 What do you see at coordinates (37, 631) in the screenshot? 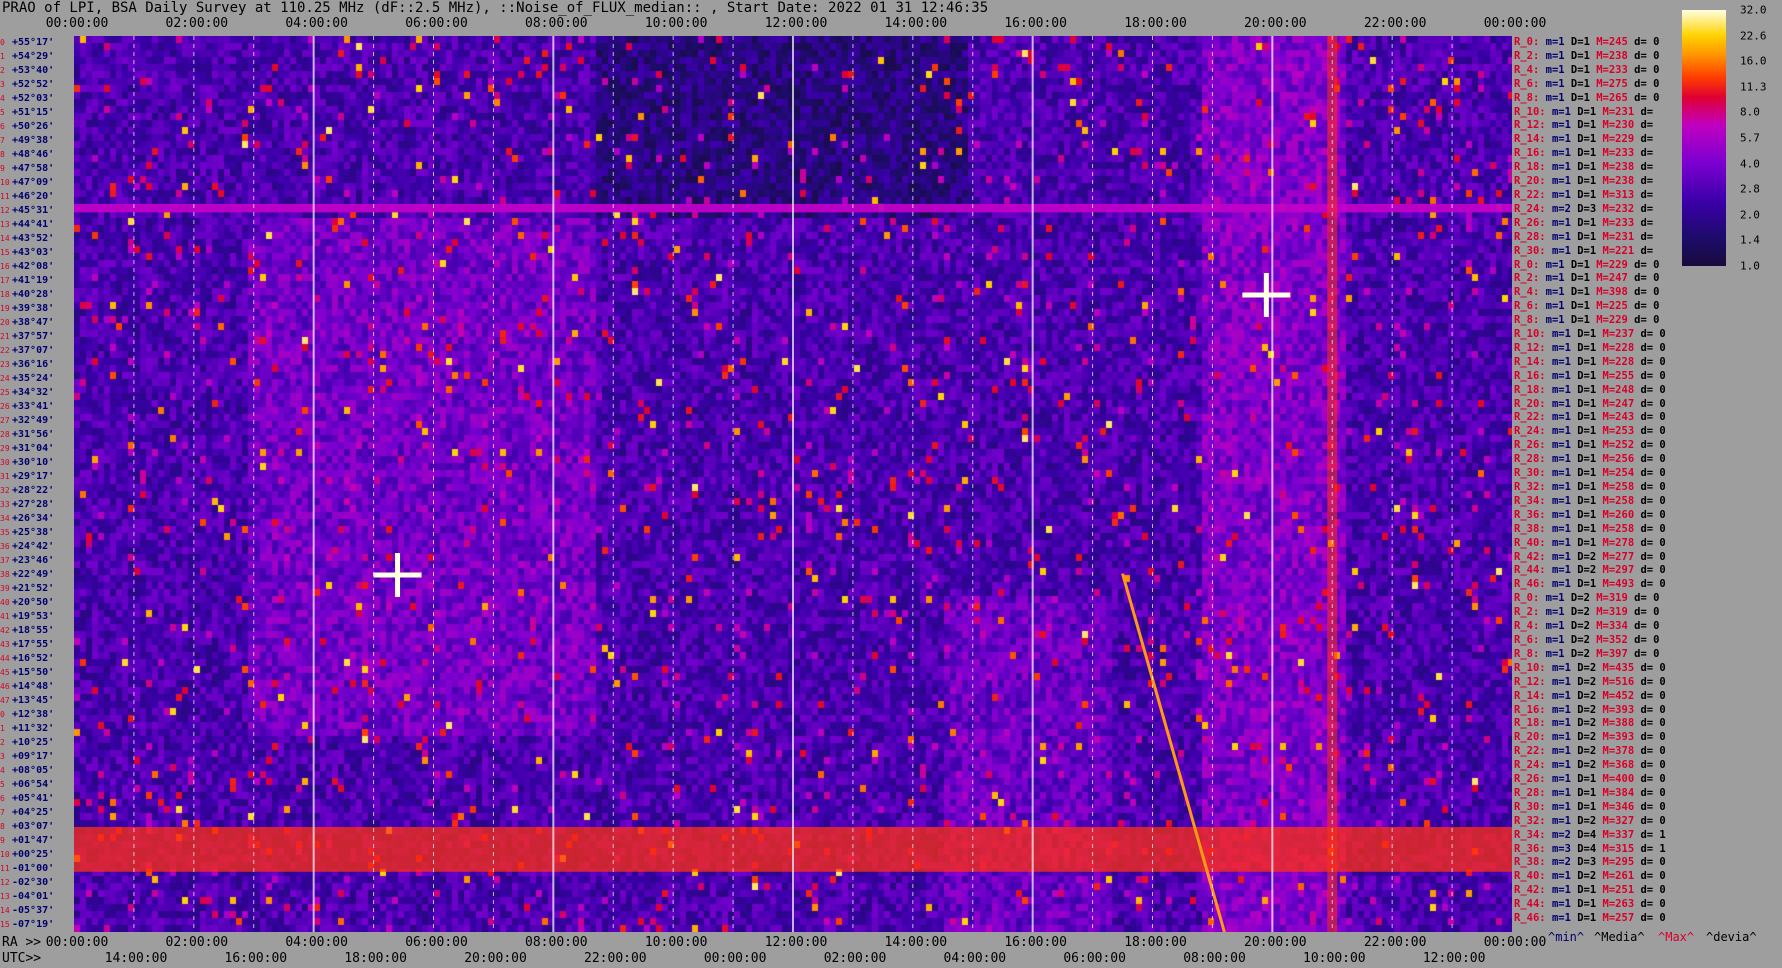
I see `dec-label: 42 +18°55'` at bounding box center [37, 631].